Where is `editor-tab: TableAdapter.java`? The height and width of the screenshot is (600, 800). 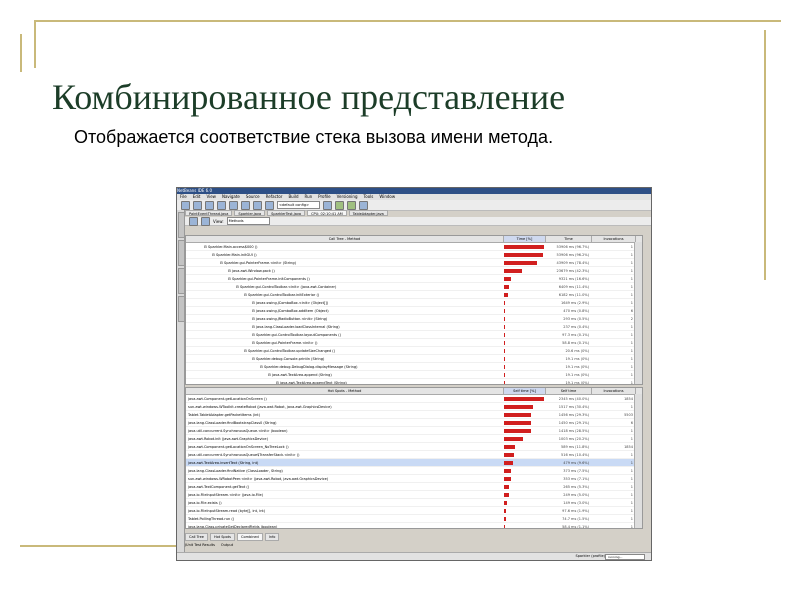
editor-tab: TableAdapter.java is located at coordinates (368, 213).